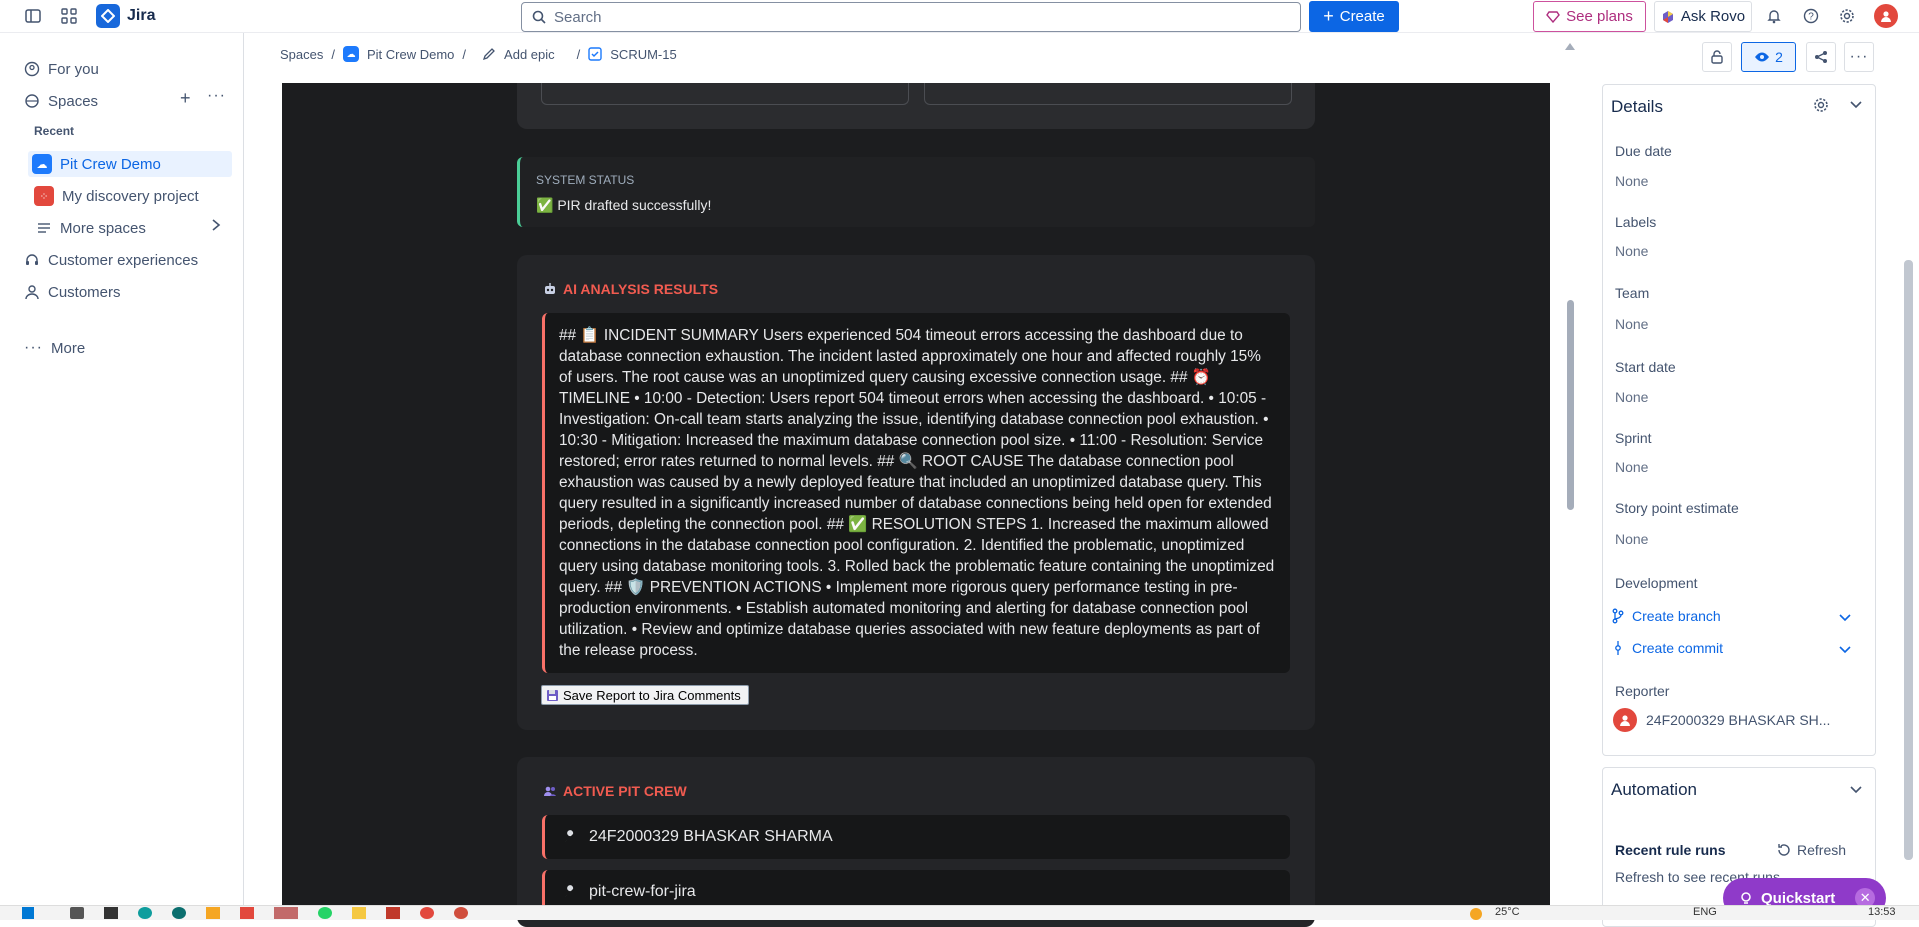 The image size is (1919, 927). What do you see at coordinates (1908, 560) in the screenshot?
I see `right-panel-scrollbar-thumb` at bounding box center [1908, 560].